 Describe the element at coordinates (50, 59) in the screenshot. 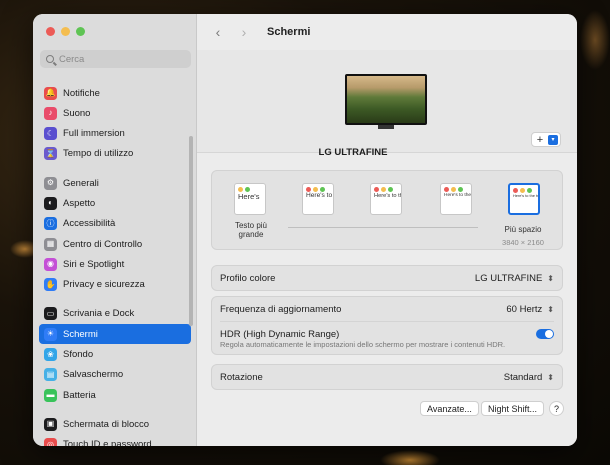

I see `search-icon` at that location.